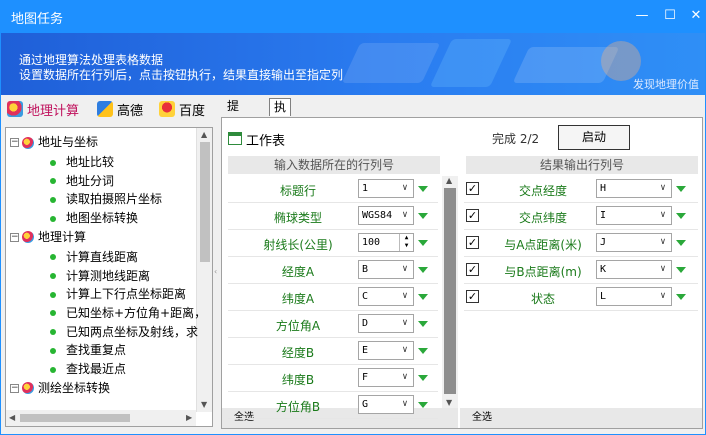 Image resolution: width=706 pixels, height=435 pixels. Describe the element at coordinates (94, 257) in the screenshot. I see `tree-item: 计算直线距离` at that location.